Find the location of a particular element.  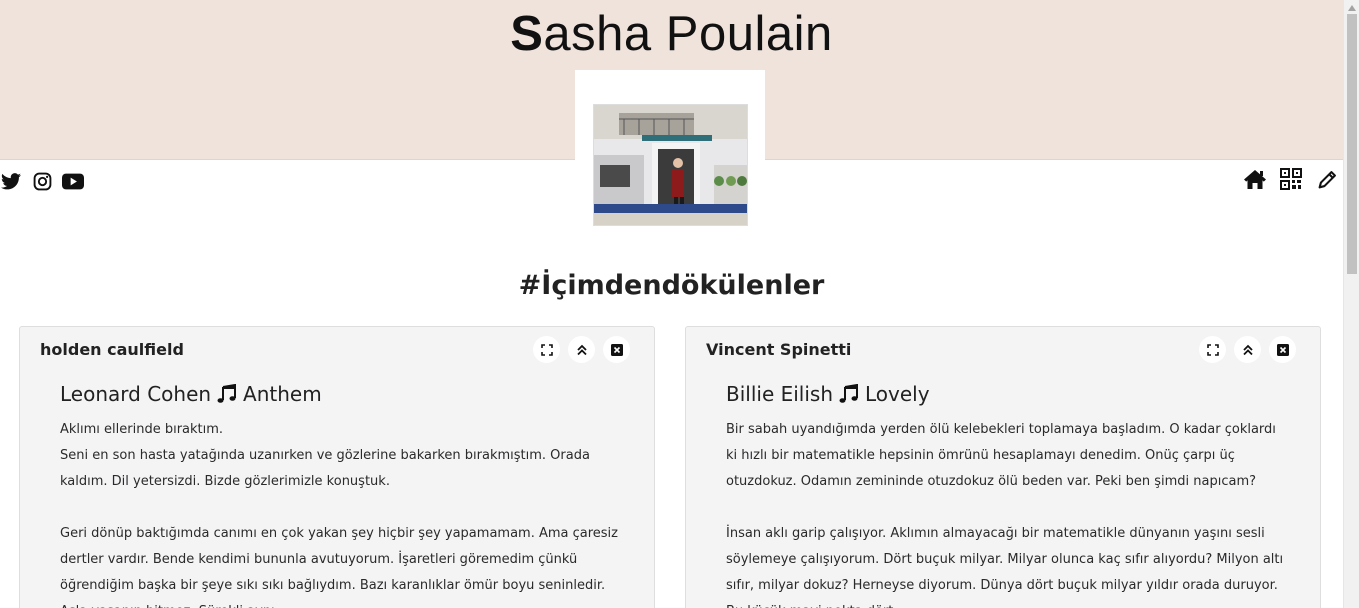

profile-photo-frame is located at coordinates (670, 156).